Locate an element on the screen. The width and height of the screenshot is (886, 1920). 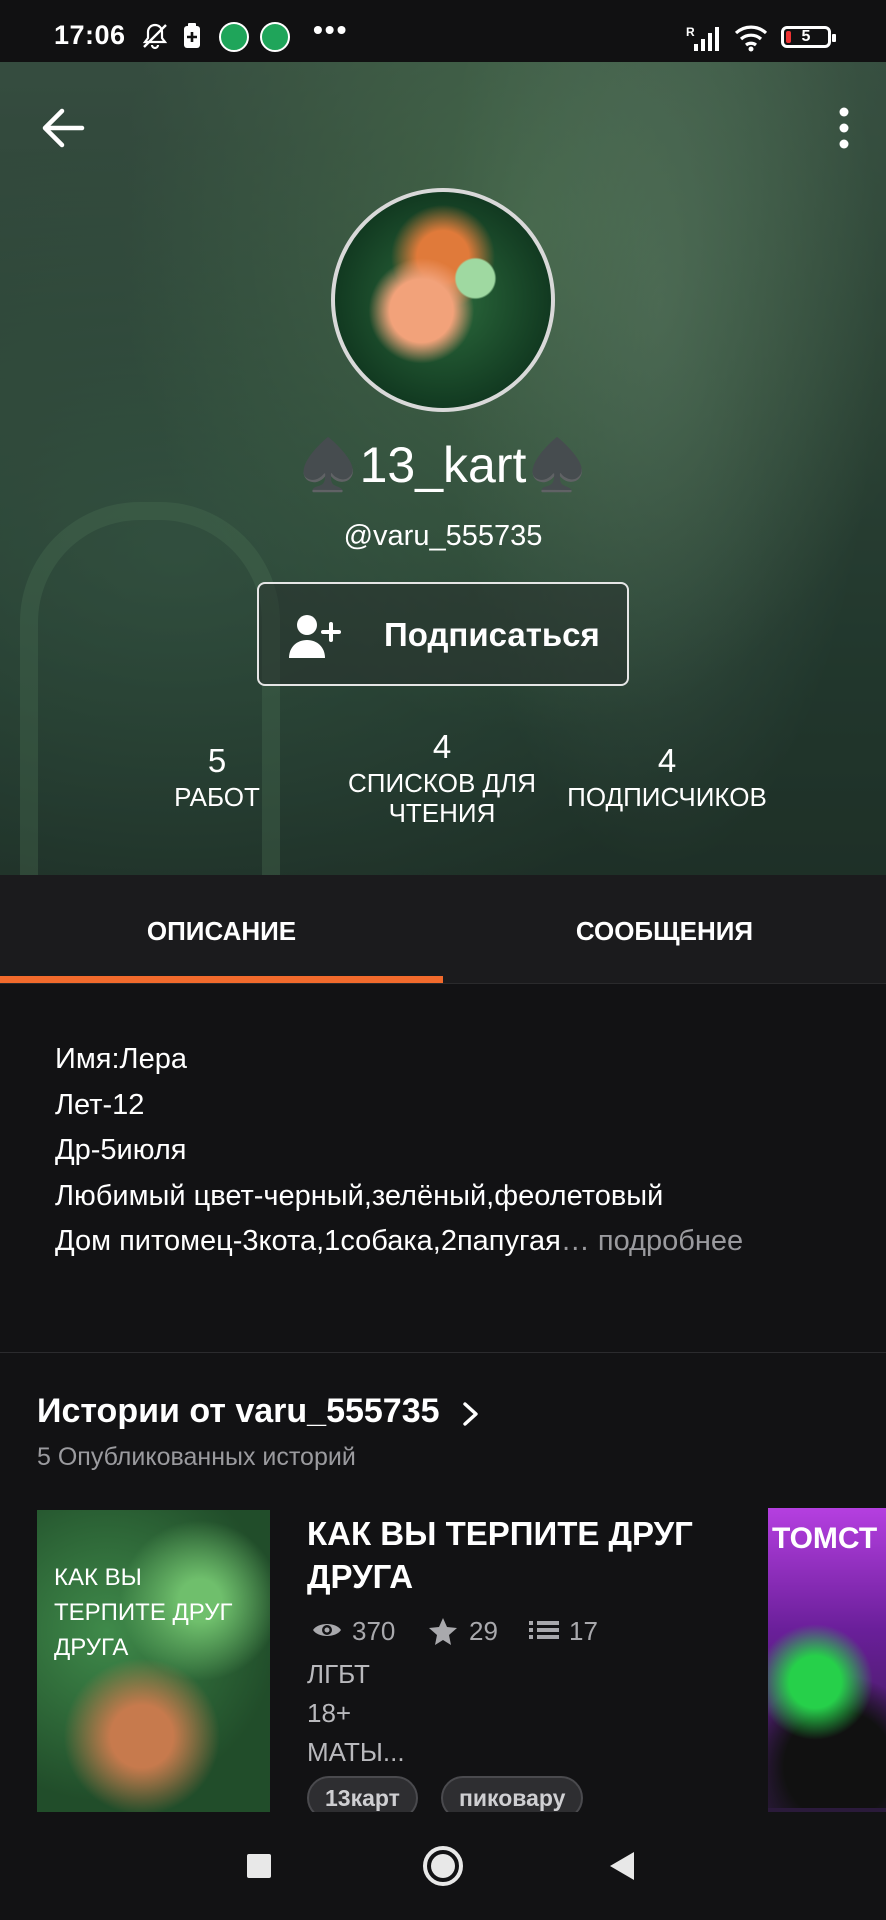
story-parts: 17 is located at coordinates (573, 1631).